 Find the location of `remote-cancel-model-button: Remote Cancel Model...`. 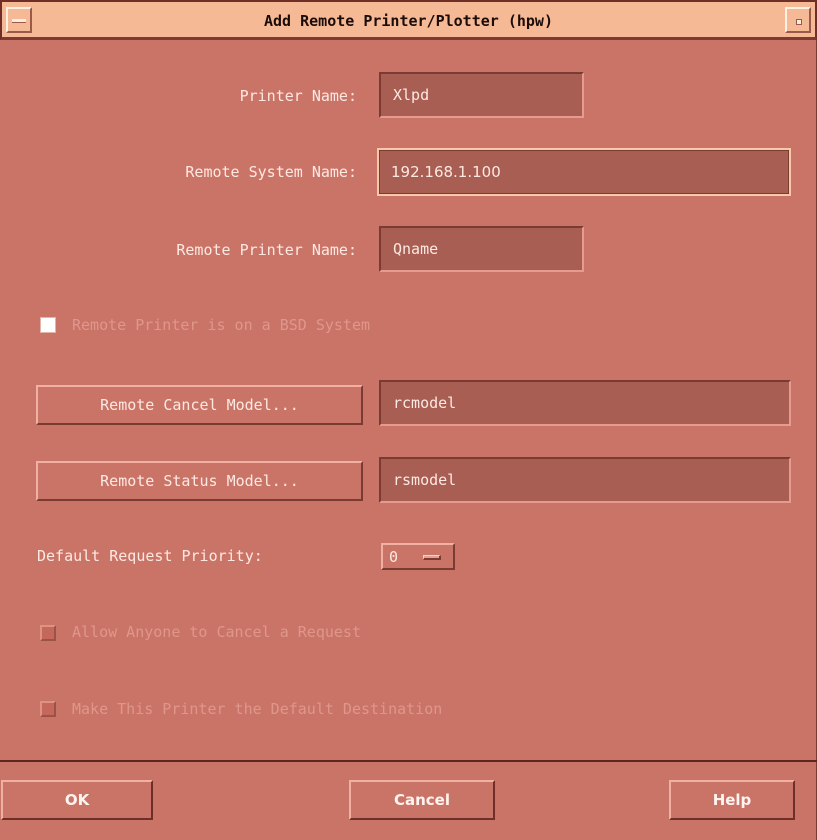

remote-cancel-model-button: Remote Cancel Model... is located at coordinates (199, 405).